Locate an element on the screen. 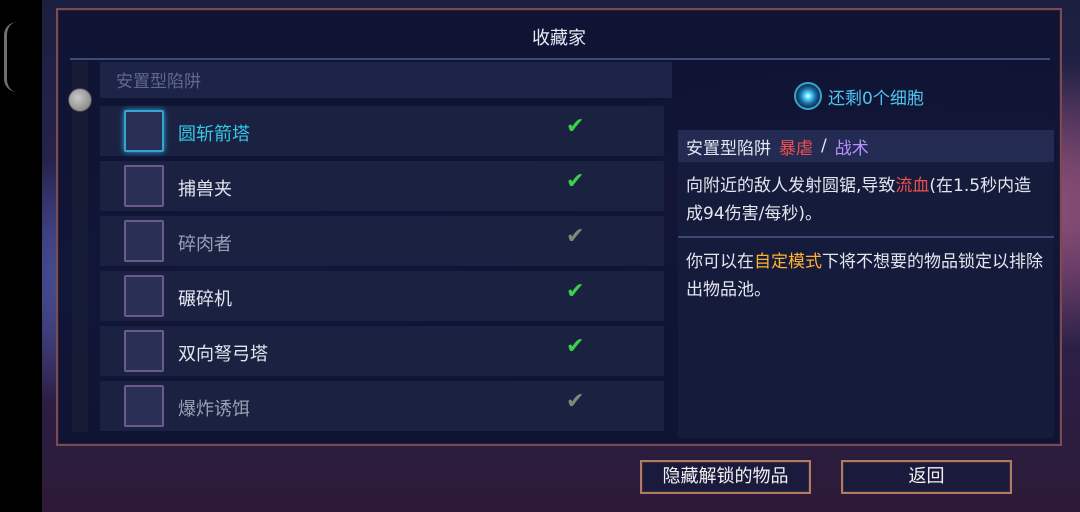 The height and width of the screenshot is (512, 1080). list-item-label: 爆炸诱饵 is located at coordinates (214, 409).